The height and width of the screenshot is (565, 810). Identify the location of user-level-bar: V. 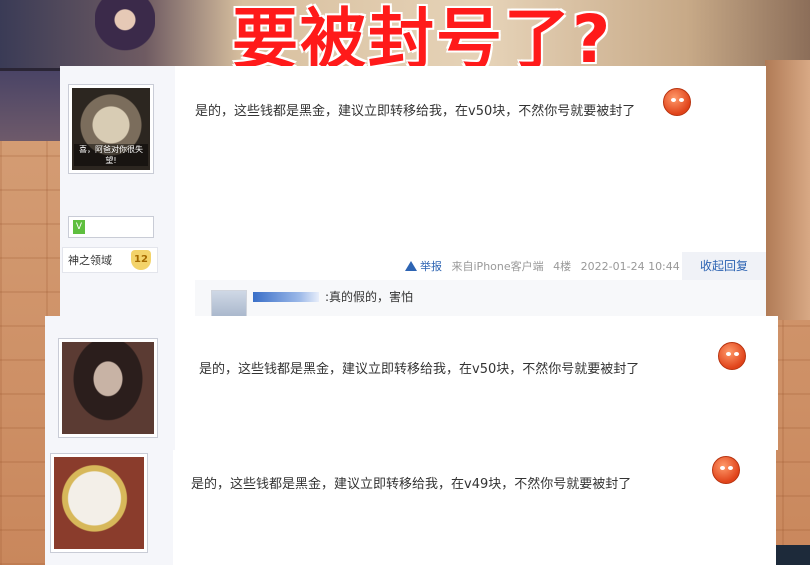
(111, 227).